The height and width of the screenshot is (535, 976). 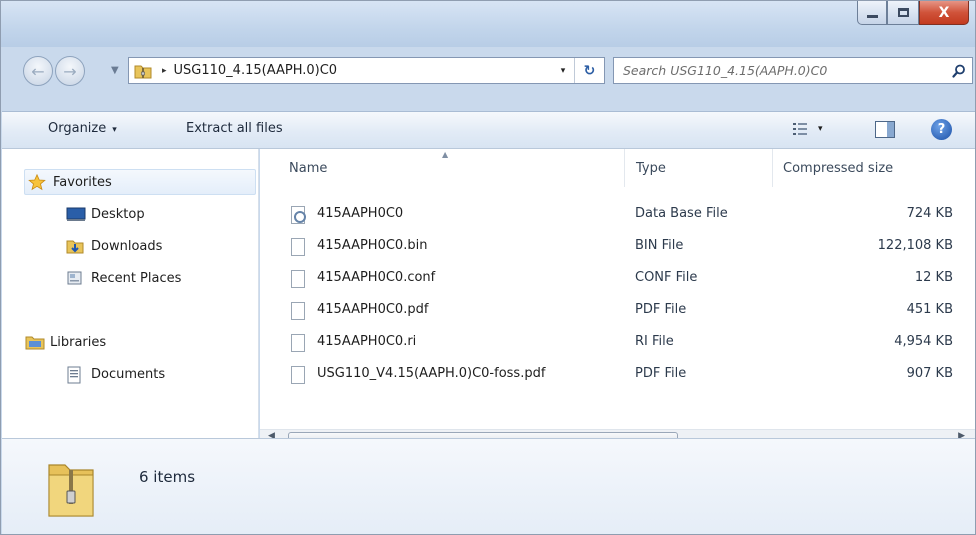 I want to click on star-icon, so click(x=37, y=182).